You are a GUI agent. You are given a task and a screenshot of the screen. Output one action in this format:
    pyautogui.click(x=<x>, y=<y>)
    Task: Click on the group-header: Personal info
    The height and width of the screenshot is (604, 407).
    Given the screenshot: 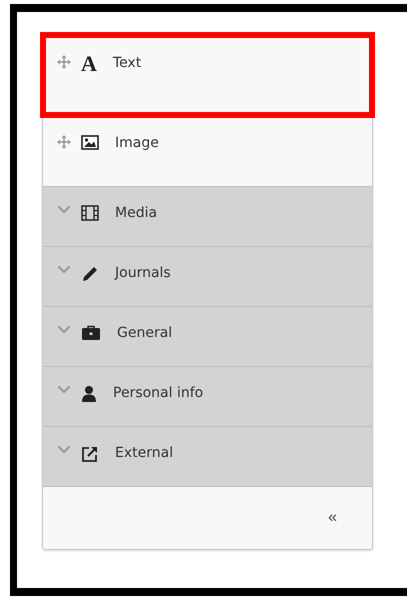 What is the action you would take?
    pyautogui.click(x=207, y=397)
    